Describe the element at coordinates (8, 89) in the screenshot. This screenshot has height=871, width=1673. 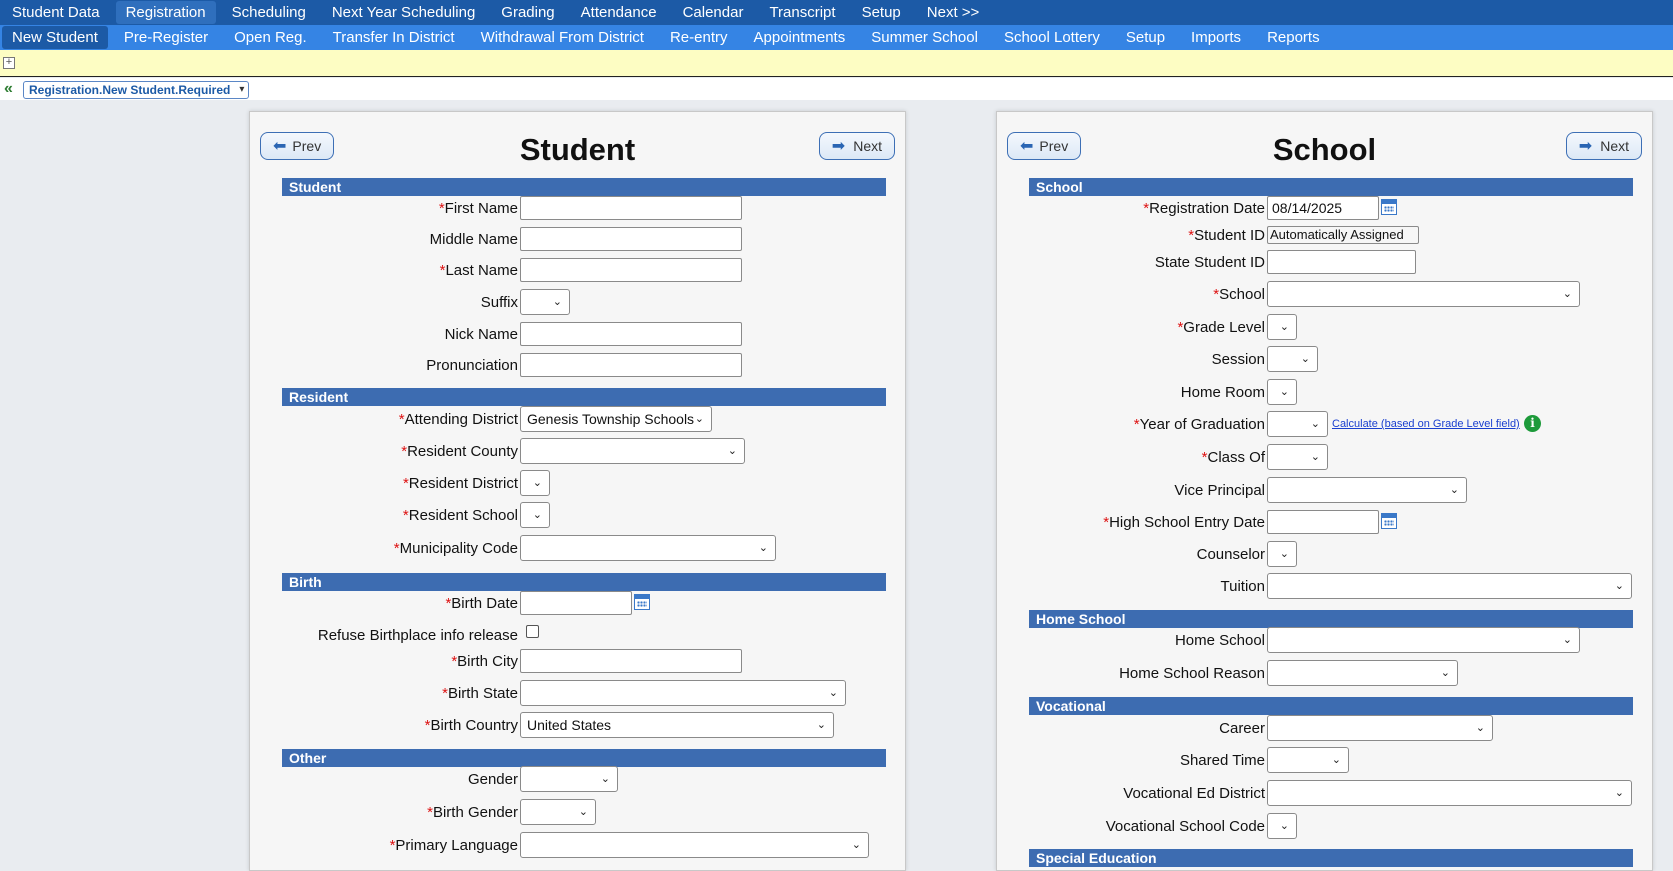
I see `collapse-chevrons-icon: «` at that location.